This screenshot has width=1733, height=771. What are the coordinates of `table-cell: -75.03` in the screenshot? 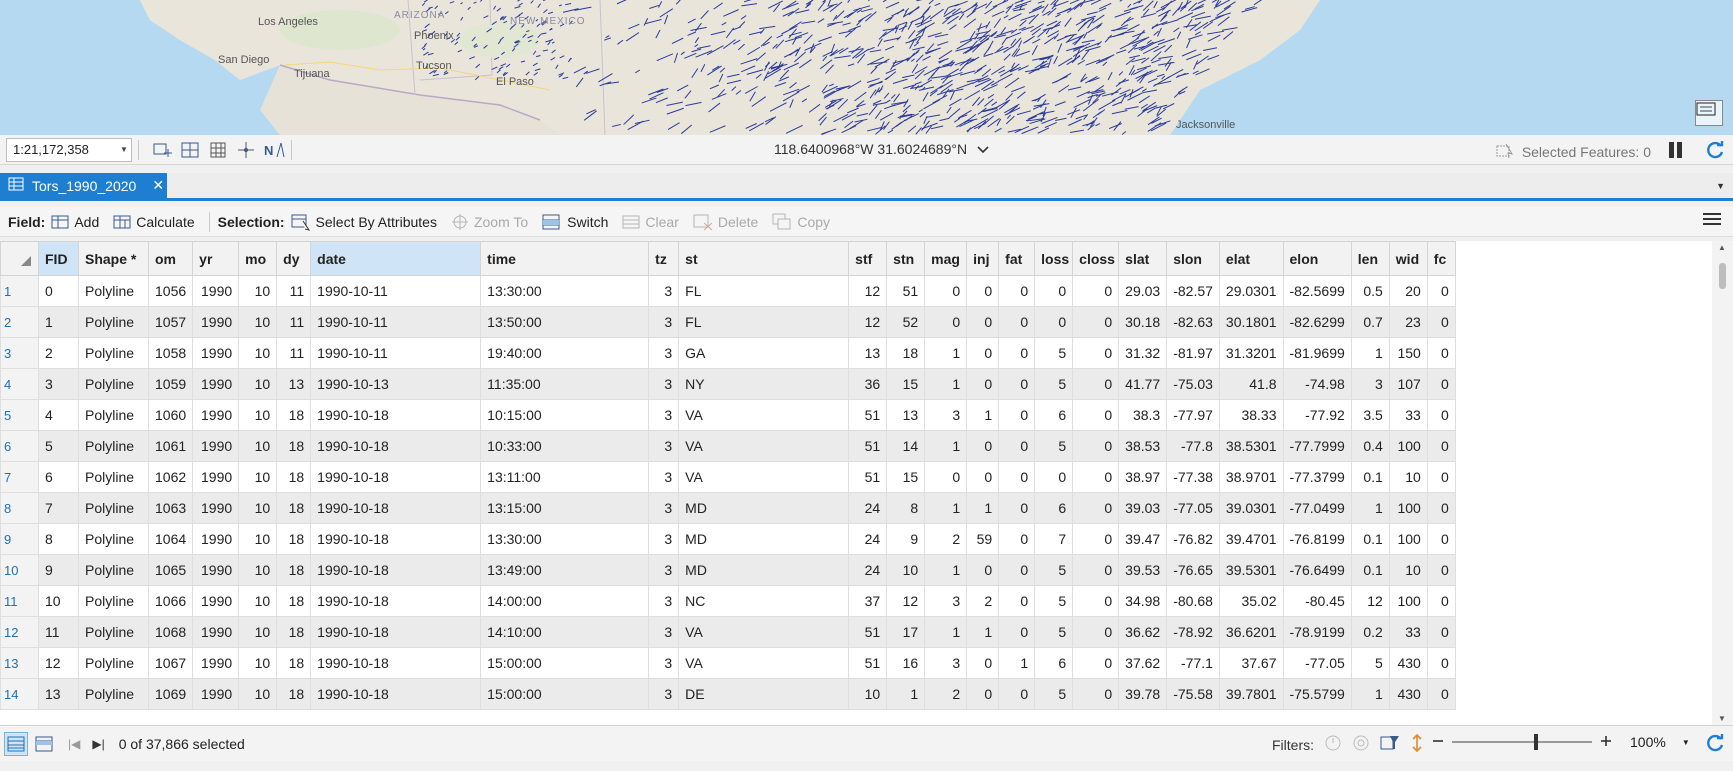 It's located at (1193, 384).